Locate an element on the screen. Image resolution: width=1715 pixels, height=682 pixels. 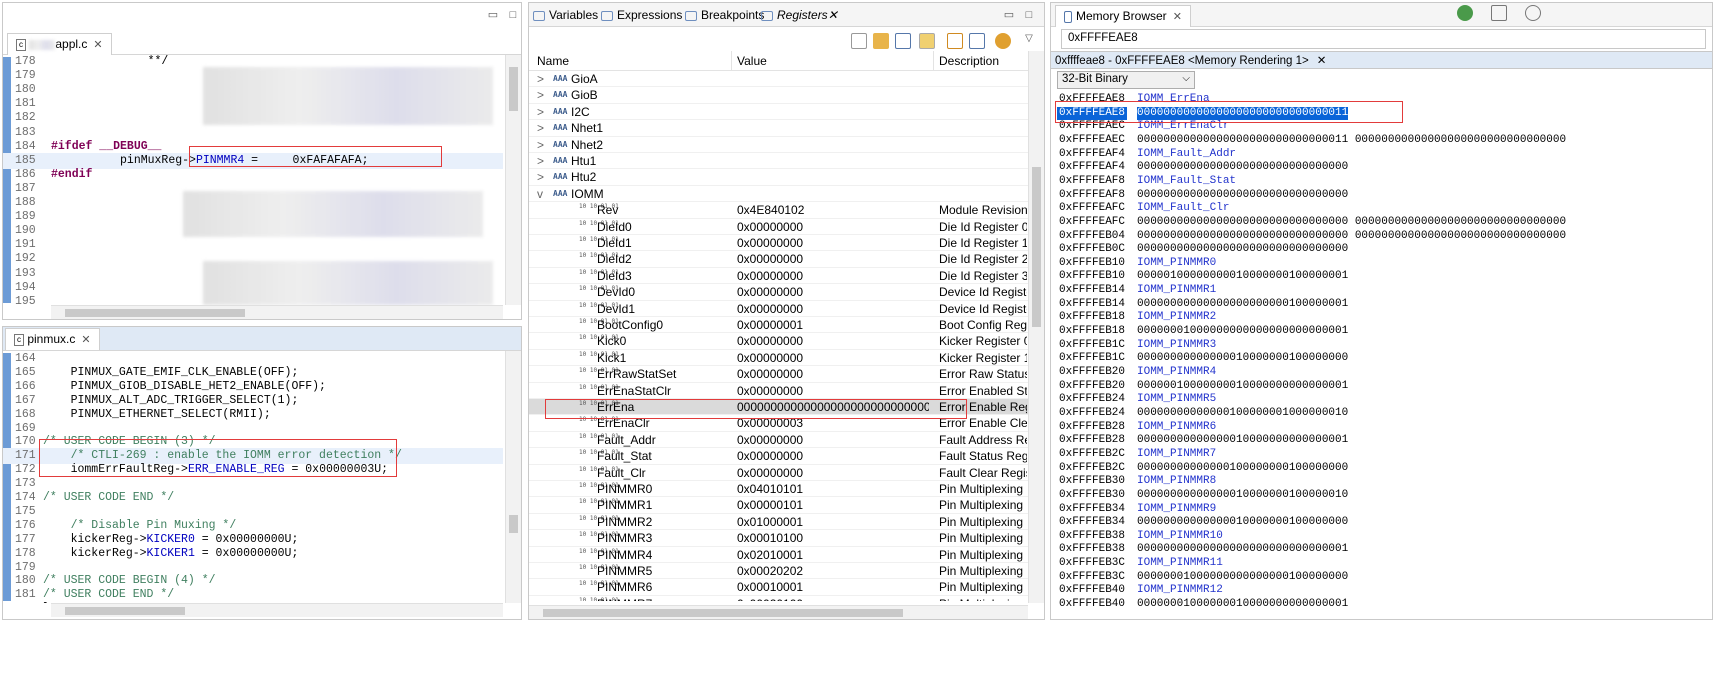
memory-value: 00000000000000010000000100000010 is located at coordinates (1242, 496).